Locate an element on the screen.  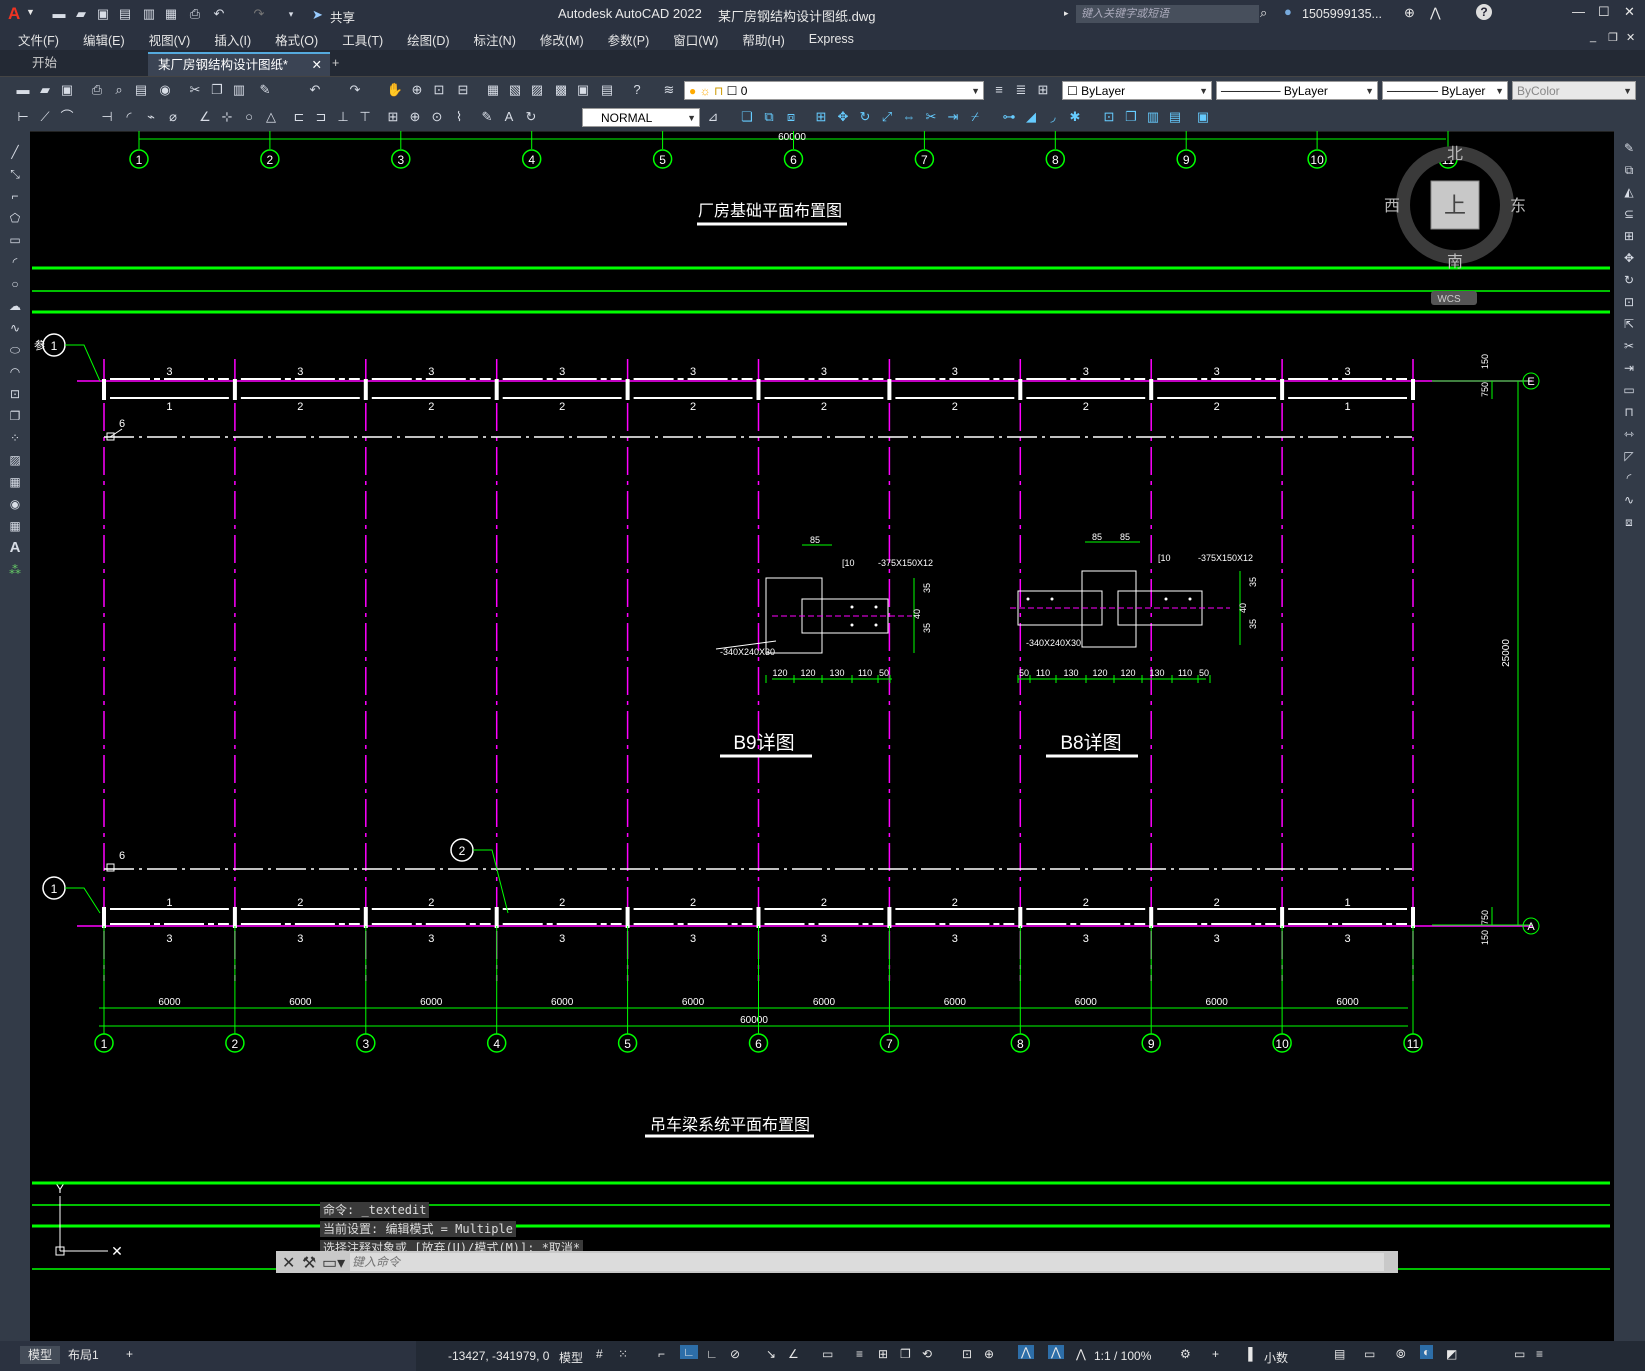
customize-chevron-icon: ▾ is located at coordinates (291, 14).